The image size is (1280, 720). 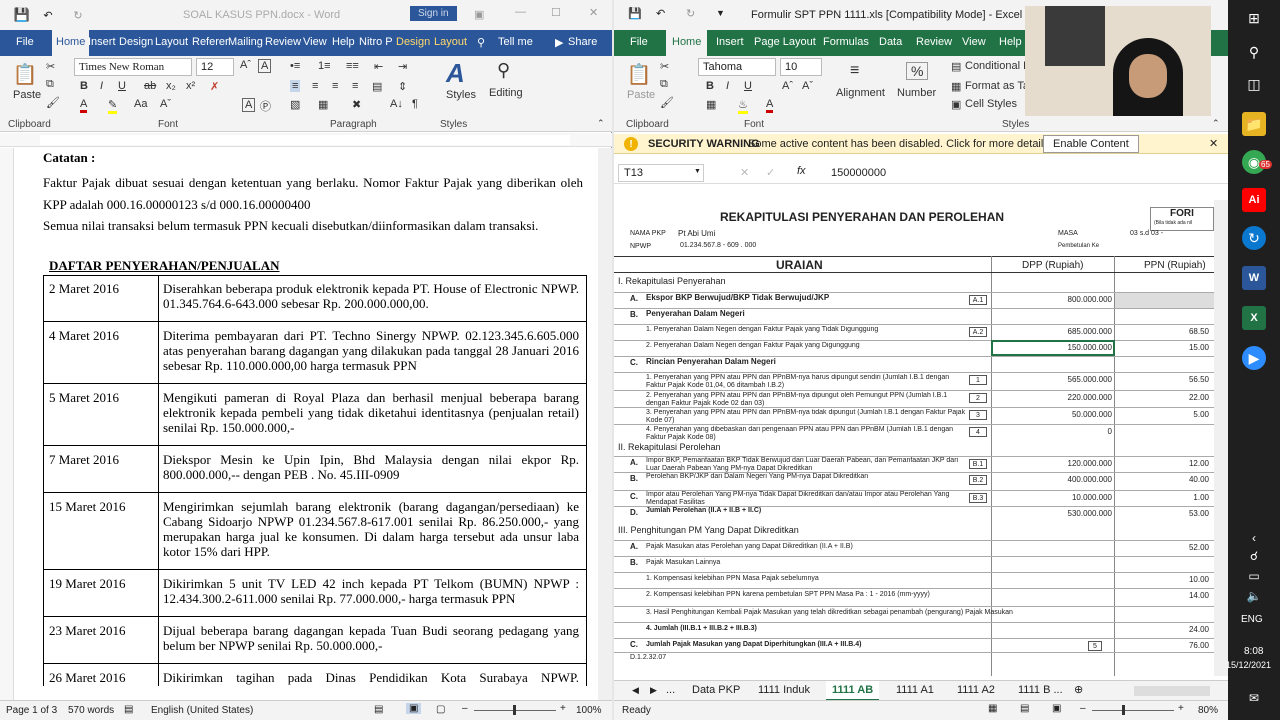 I want to click on copy-icon: ⧉, so click(x=50, y=84).